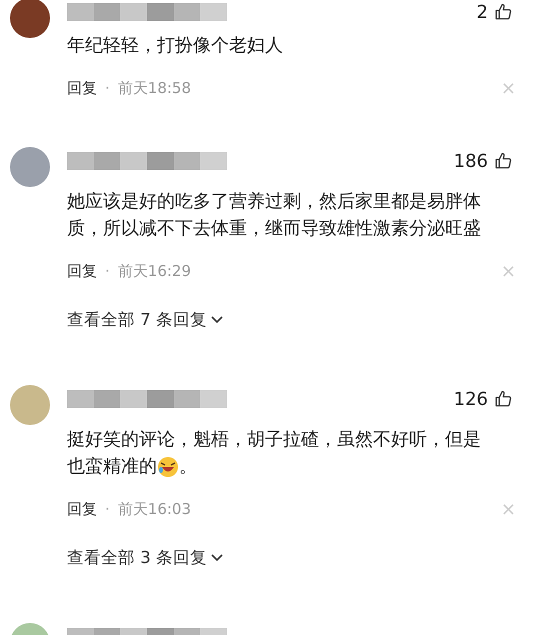  What do you see at coordinates (145, 320) in the screenshot?
I see `view-replies-link: 查看全部 7 条回复` at bounding box center [145, 320].